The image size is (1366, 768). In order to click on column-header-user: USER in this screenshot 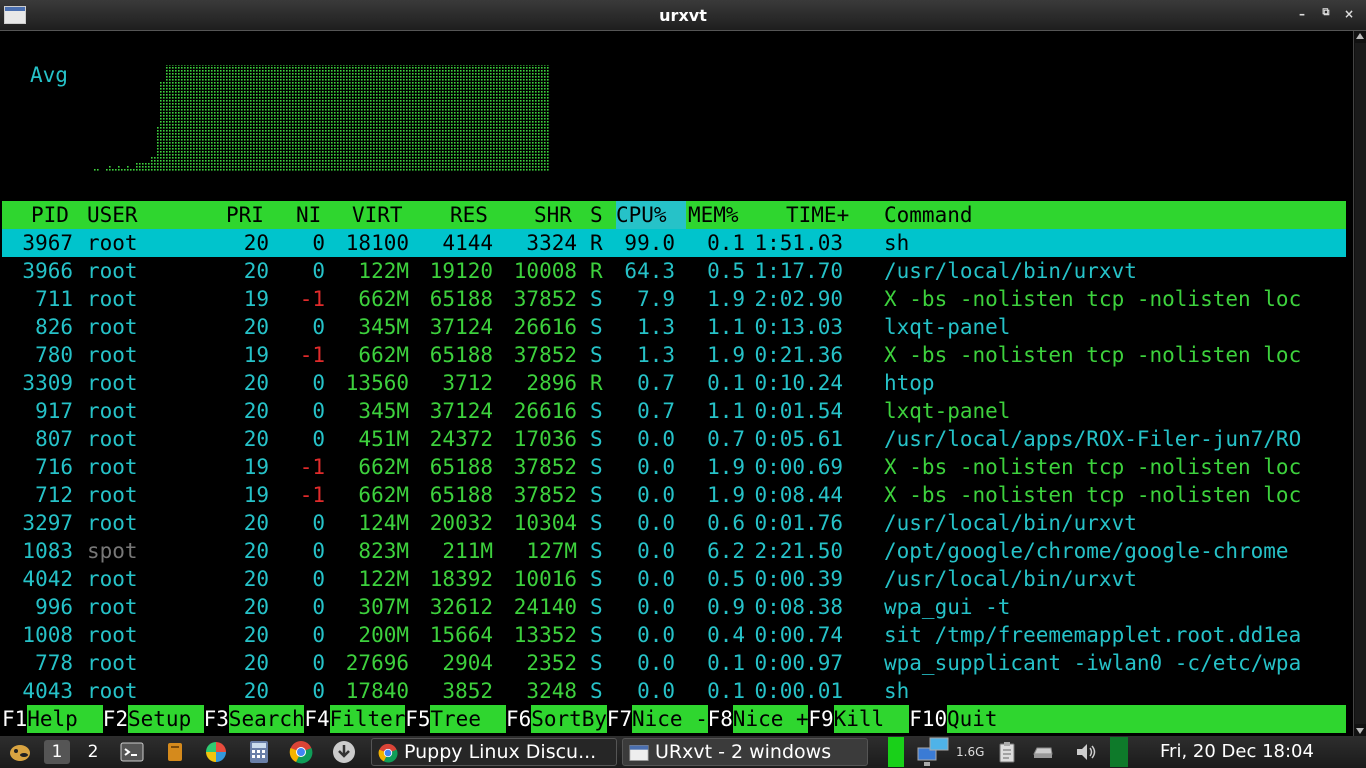, I will do `click(112, 215)`.